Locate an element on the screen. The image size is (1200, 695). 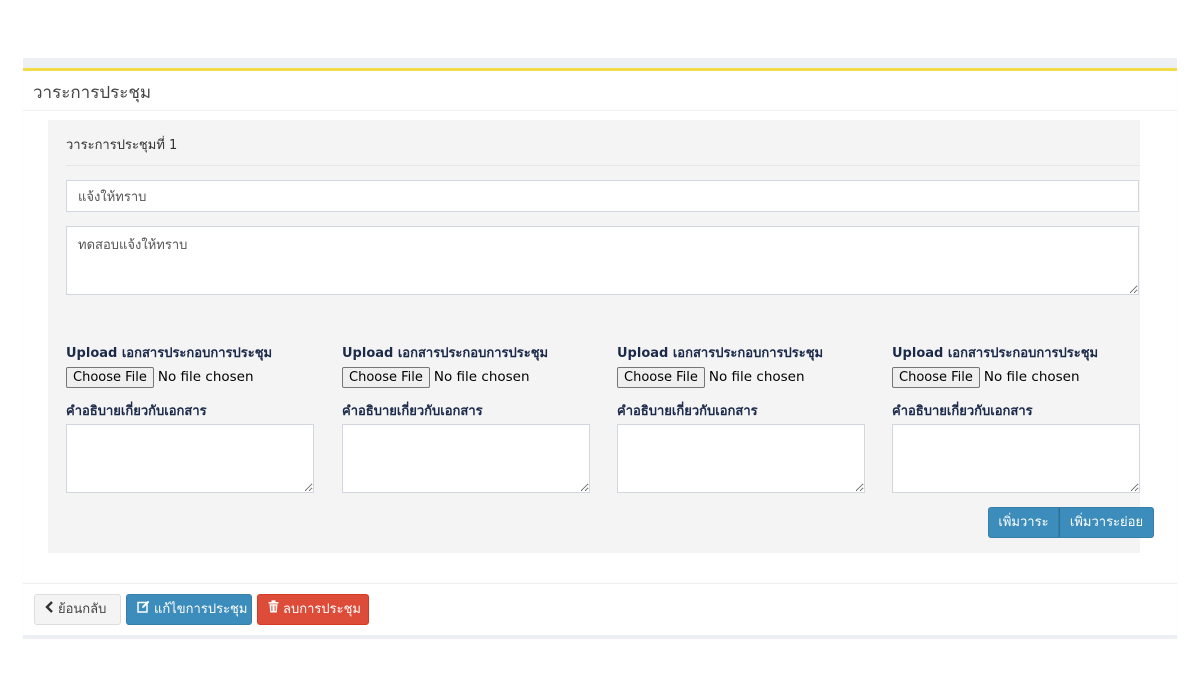
top-strip is located at coordinates (600, 63).